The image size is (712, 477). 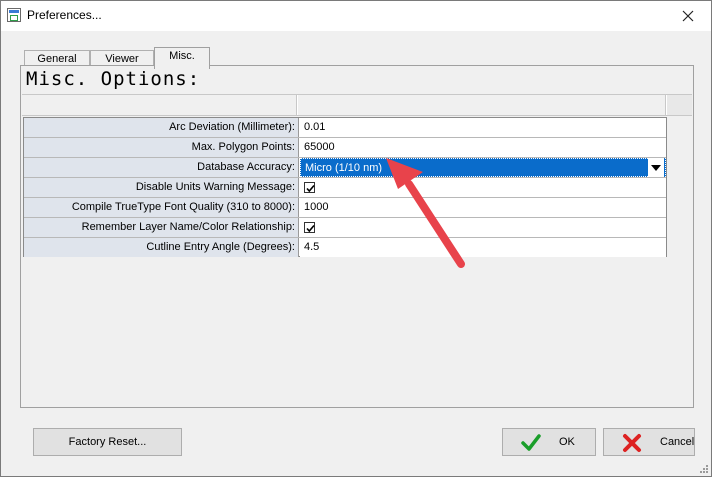 I want to click on remember-layer-checkbox, so click(x=309, y=227).